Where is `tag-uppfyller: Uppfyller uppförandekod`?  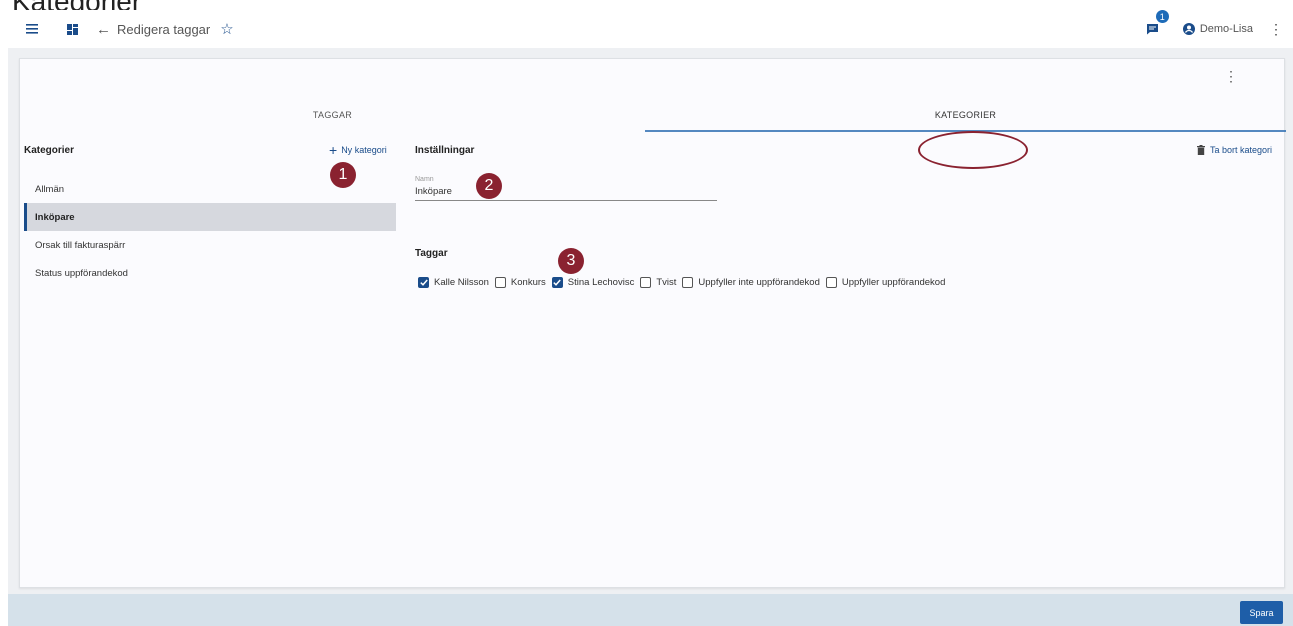 tag-uppfyller: Uppfyller uppförandekod is located at coordinates (885, 282).